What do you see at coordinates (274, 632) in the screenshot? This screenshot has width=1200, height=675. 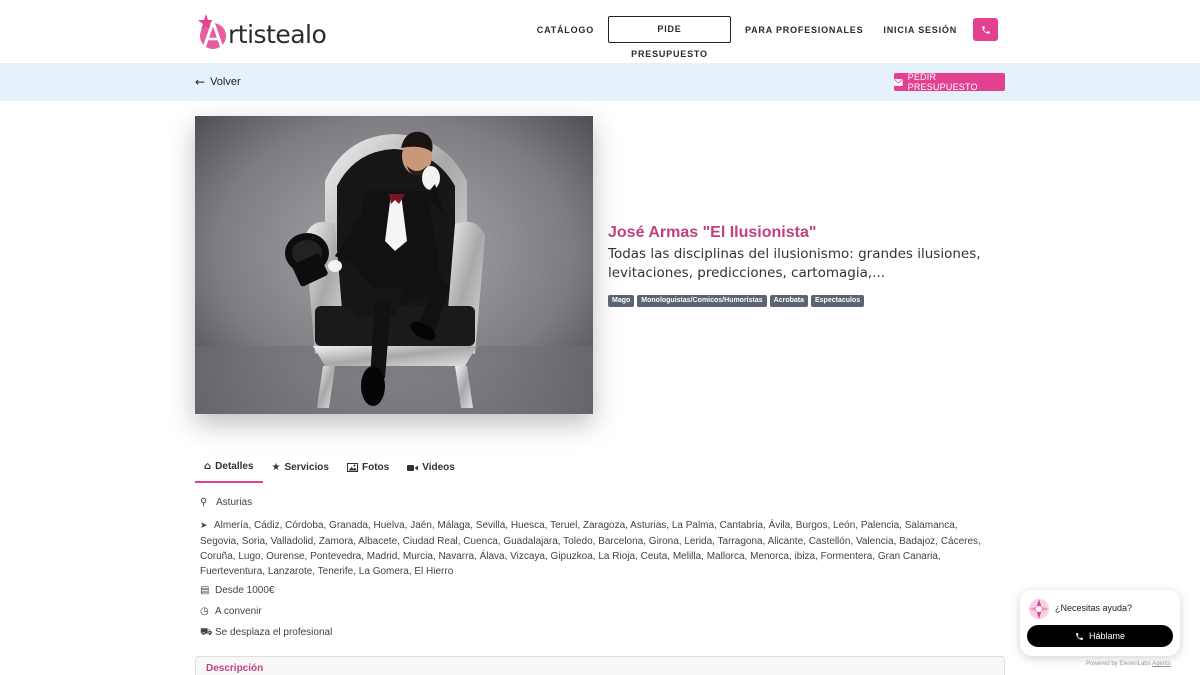 I see `travel-value: Se desplaza el profesional` at bounding box center [274, 632].